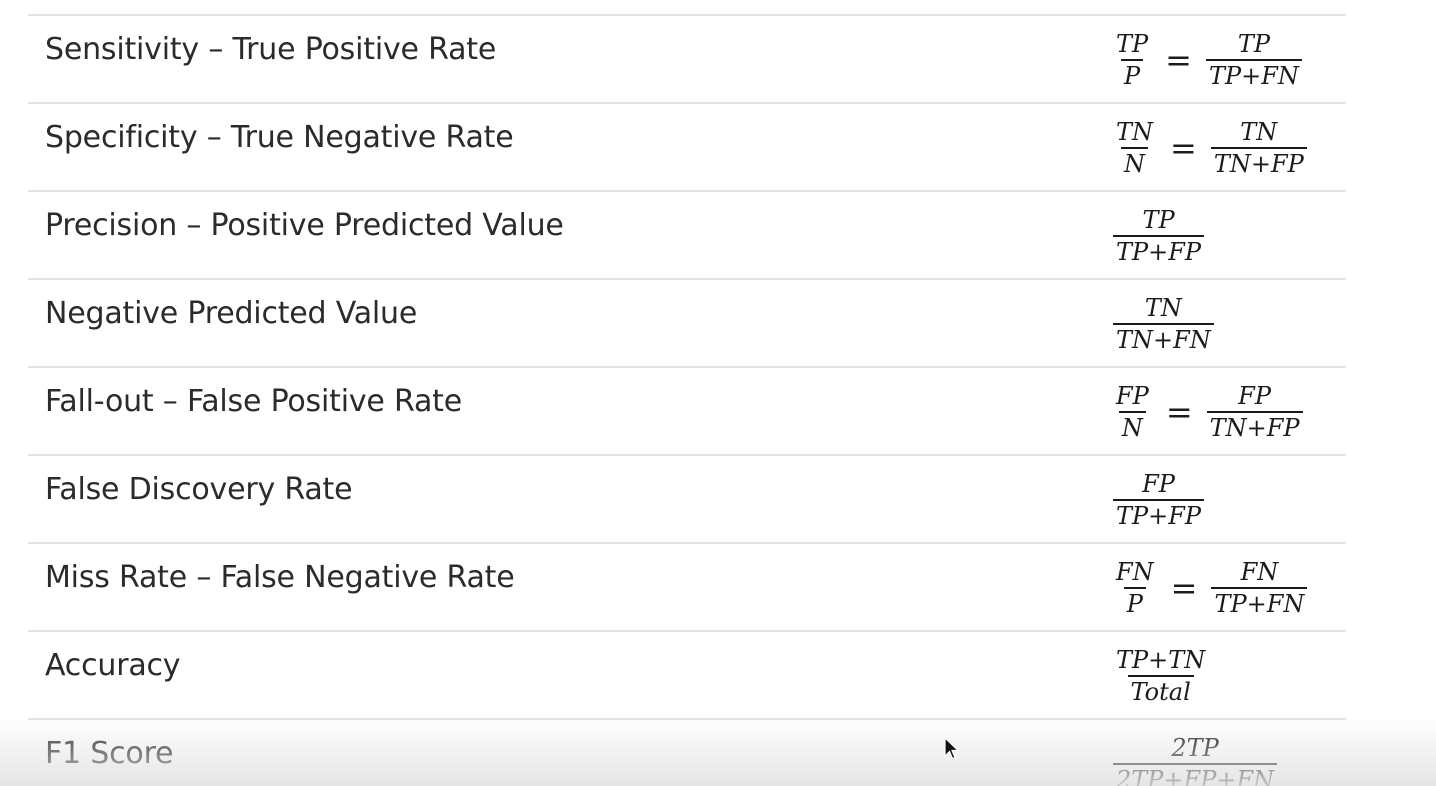  Describe the element at coordinates (304, 225) in the screenshot. I see `metric-label: Precision – Positive Predicted Value` at that location.